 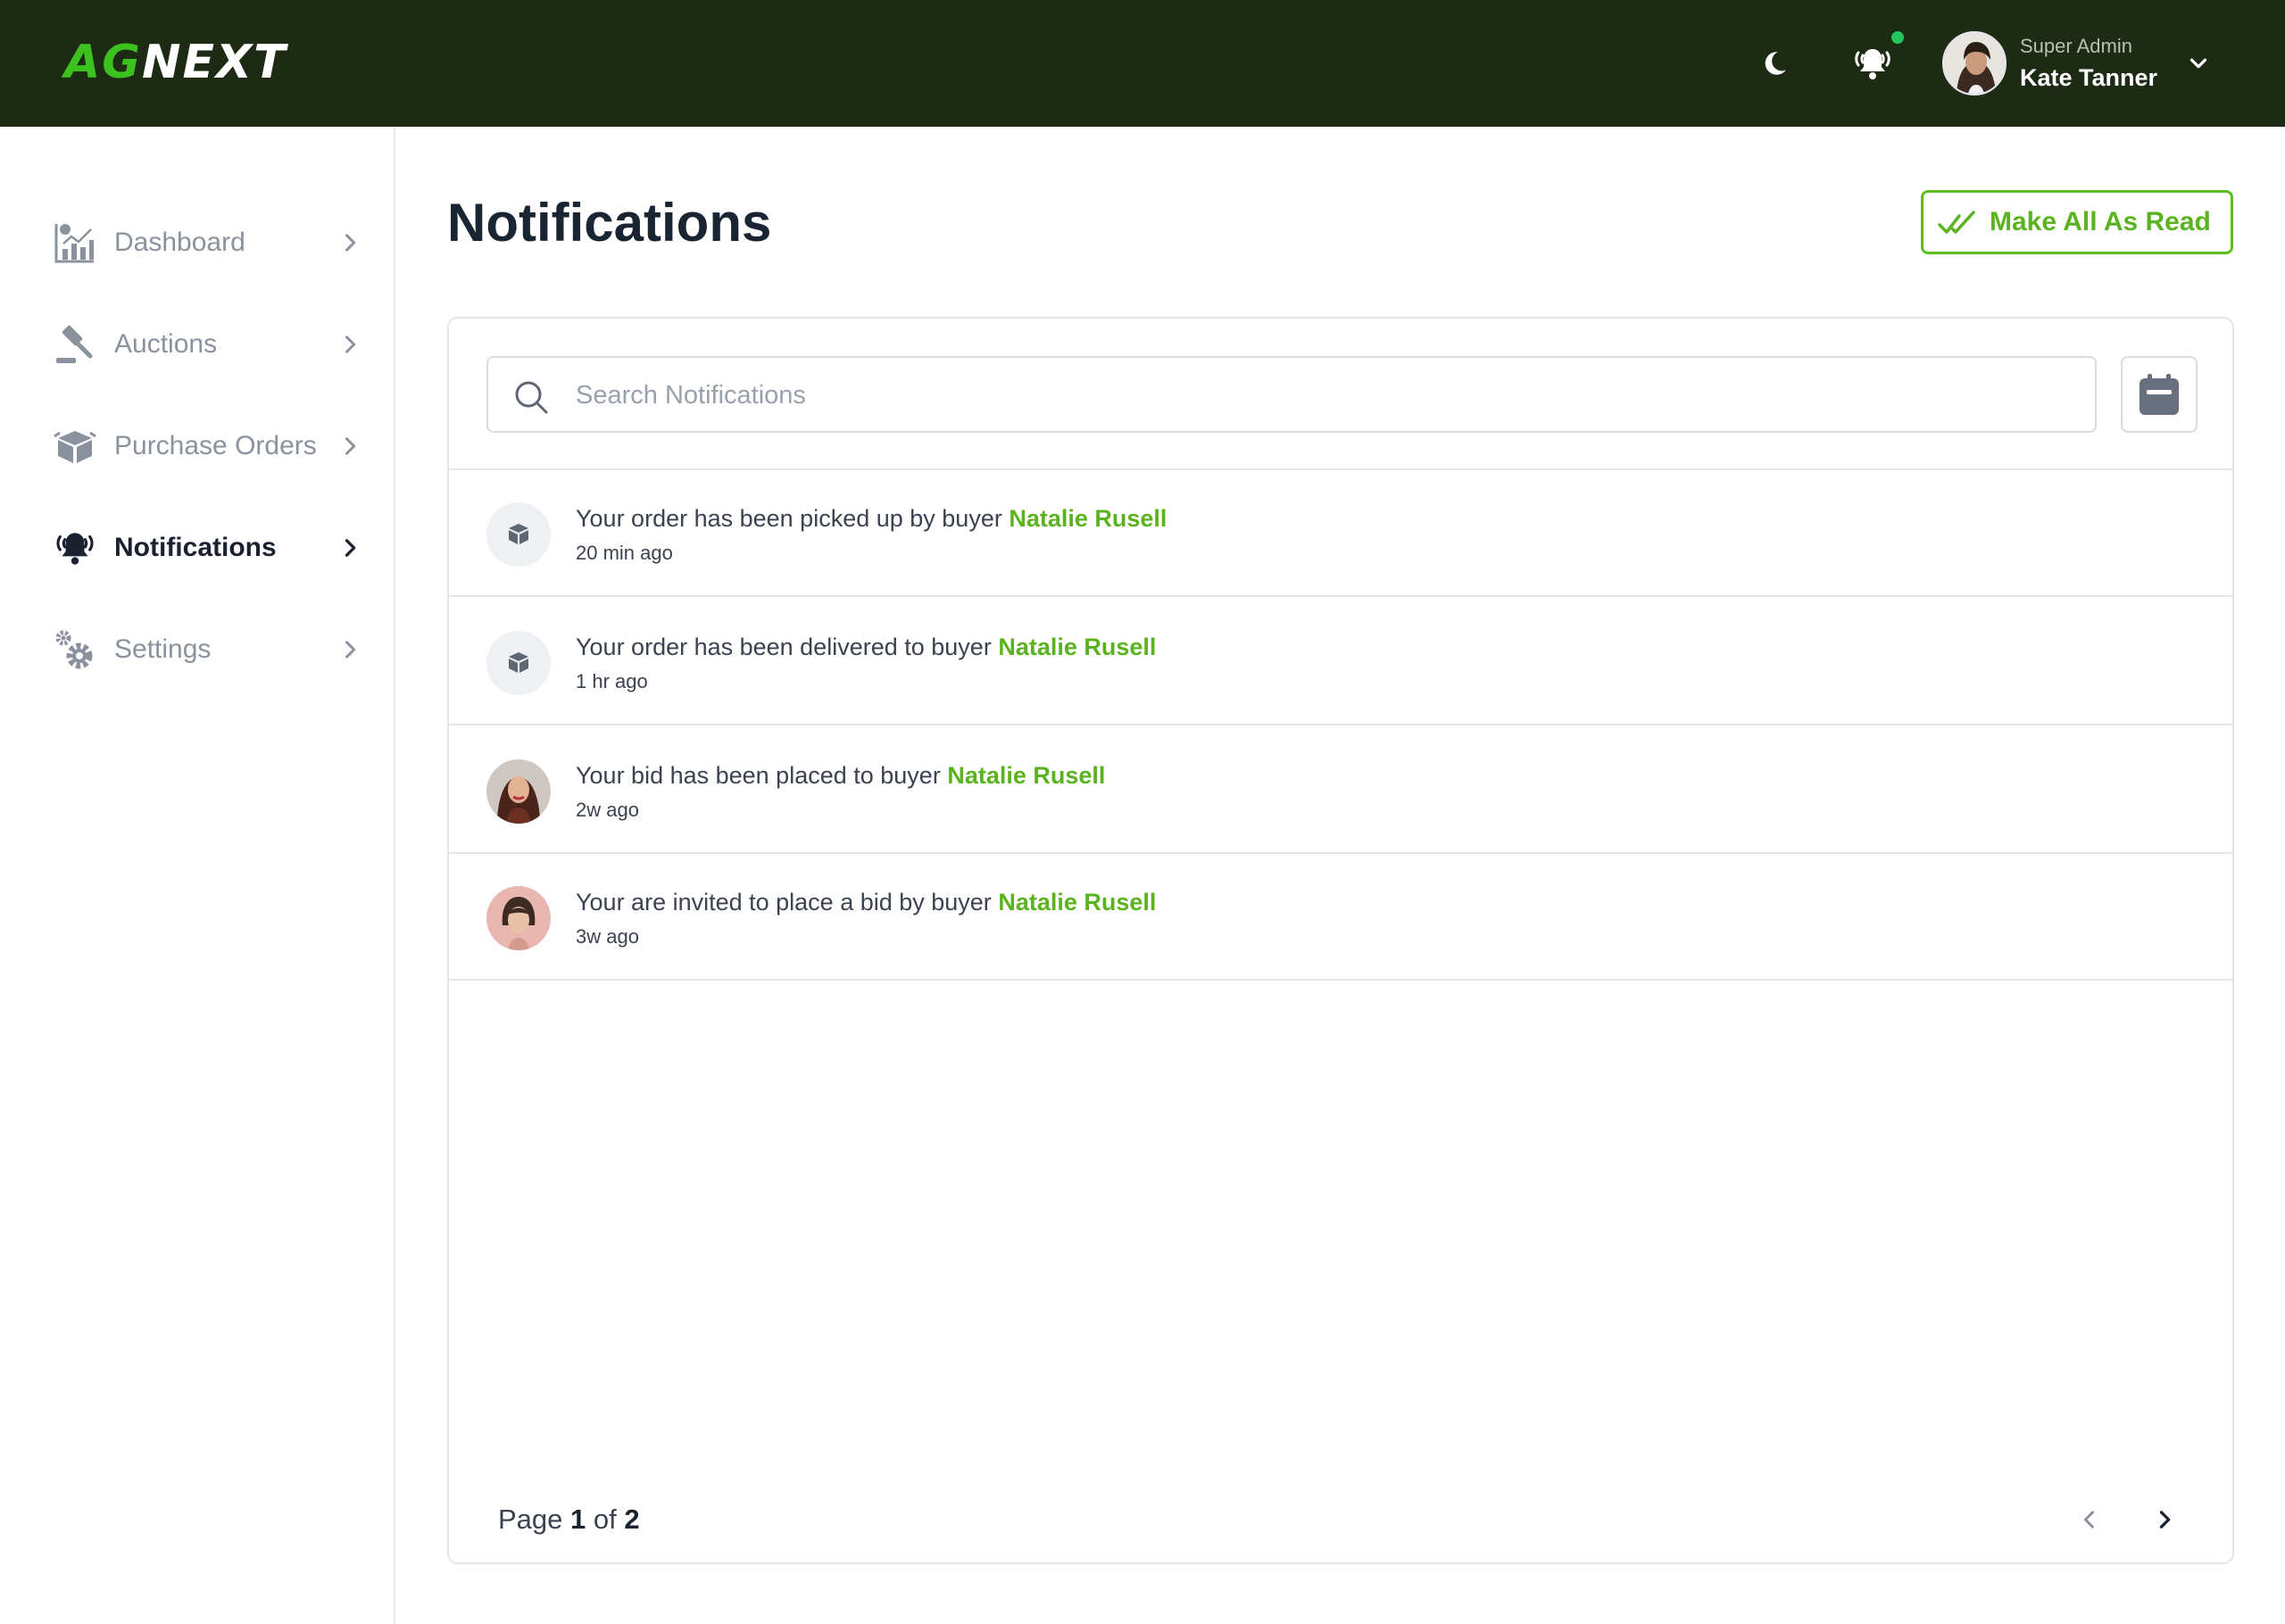 What do you see at coordinates (215, 445) in the screenshot?
I see `sidebar-item-label: Purchase Orders` at bounding box center [215, 445].